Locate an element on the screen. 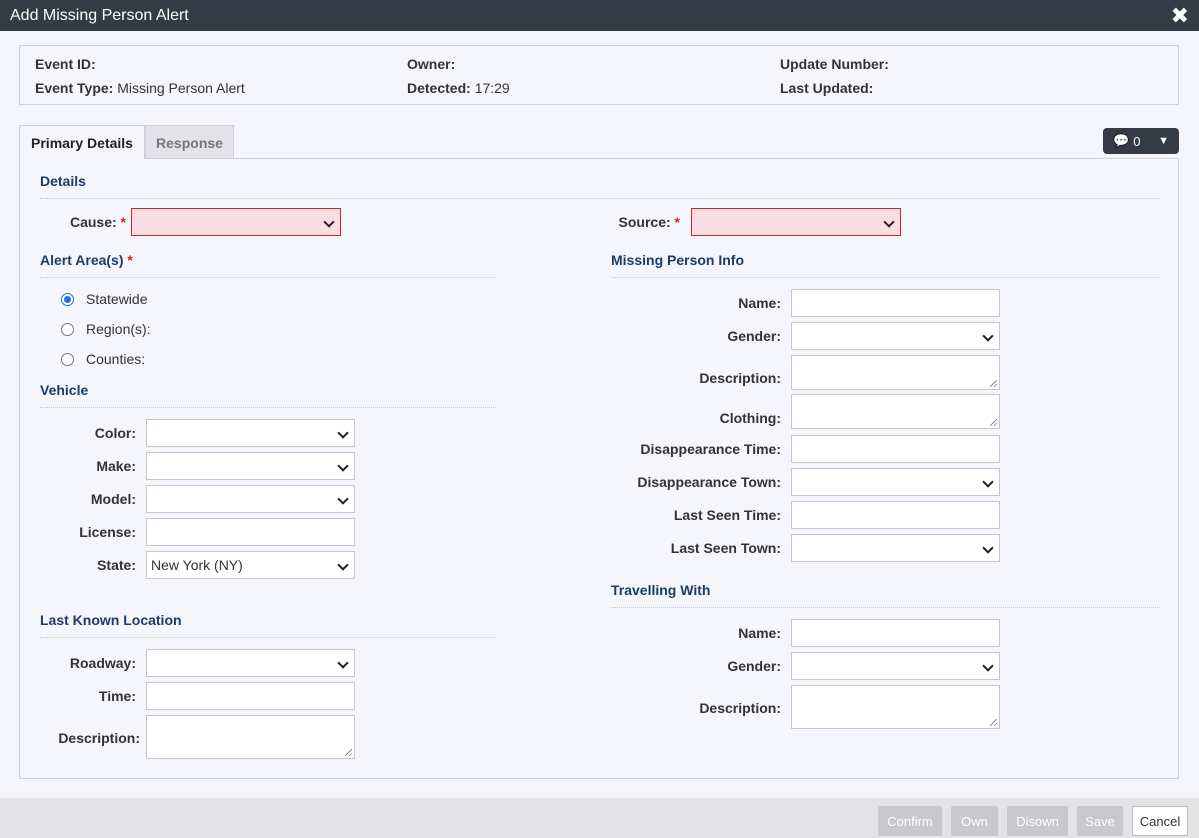 The width and height of the screenshot is (1199, 838). license-input is located at coordinates (250, 532).